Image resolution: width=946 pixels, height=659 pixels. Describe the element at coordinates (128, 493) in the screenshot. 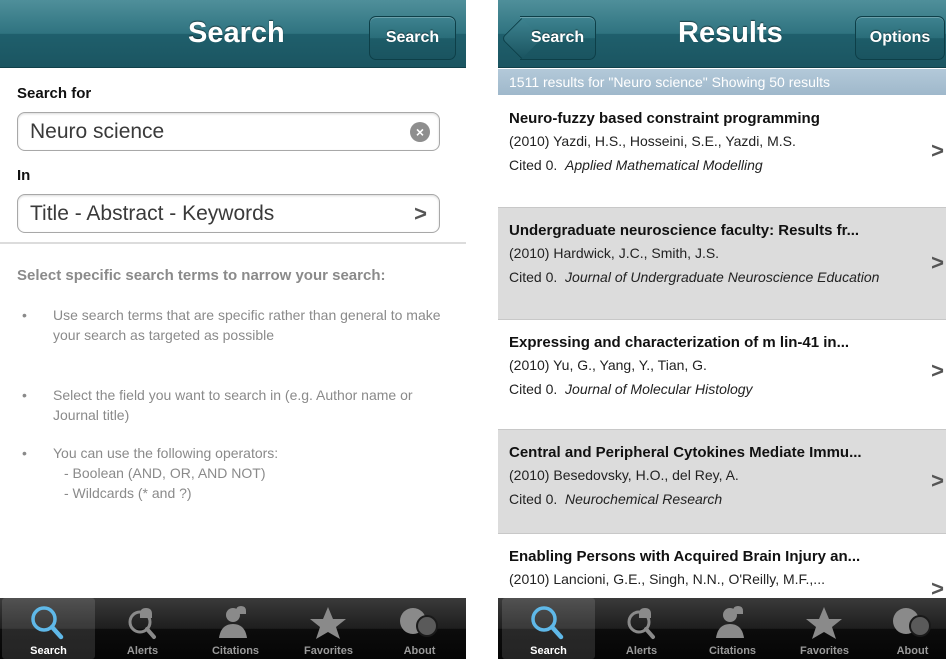

I see `operator-item: - Wildcards (* and ?)` at that location.